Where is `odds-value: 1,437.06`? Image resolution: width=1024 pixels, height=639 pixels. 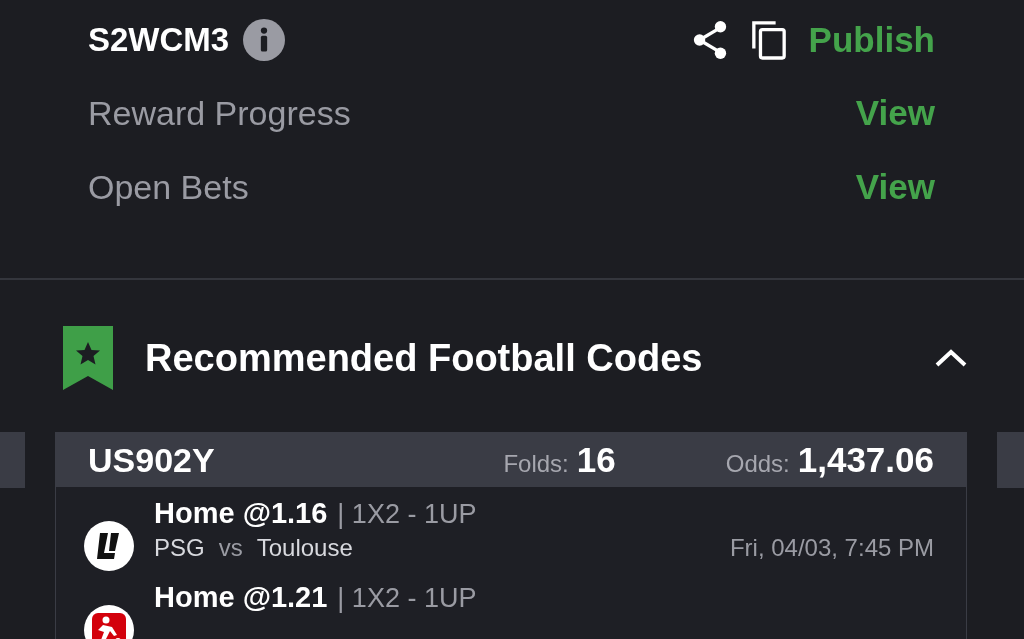 odds-value: 1,437.06 is located at coordinates (865, 460).